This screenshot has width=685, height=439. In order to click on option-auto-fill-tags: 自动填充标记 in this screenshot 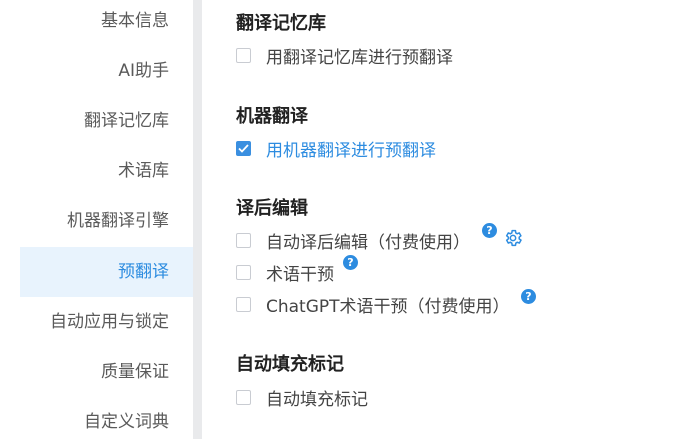, I will do `click(302, 397)`.